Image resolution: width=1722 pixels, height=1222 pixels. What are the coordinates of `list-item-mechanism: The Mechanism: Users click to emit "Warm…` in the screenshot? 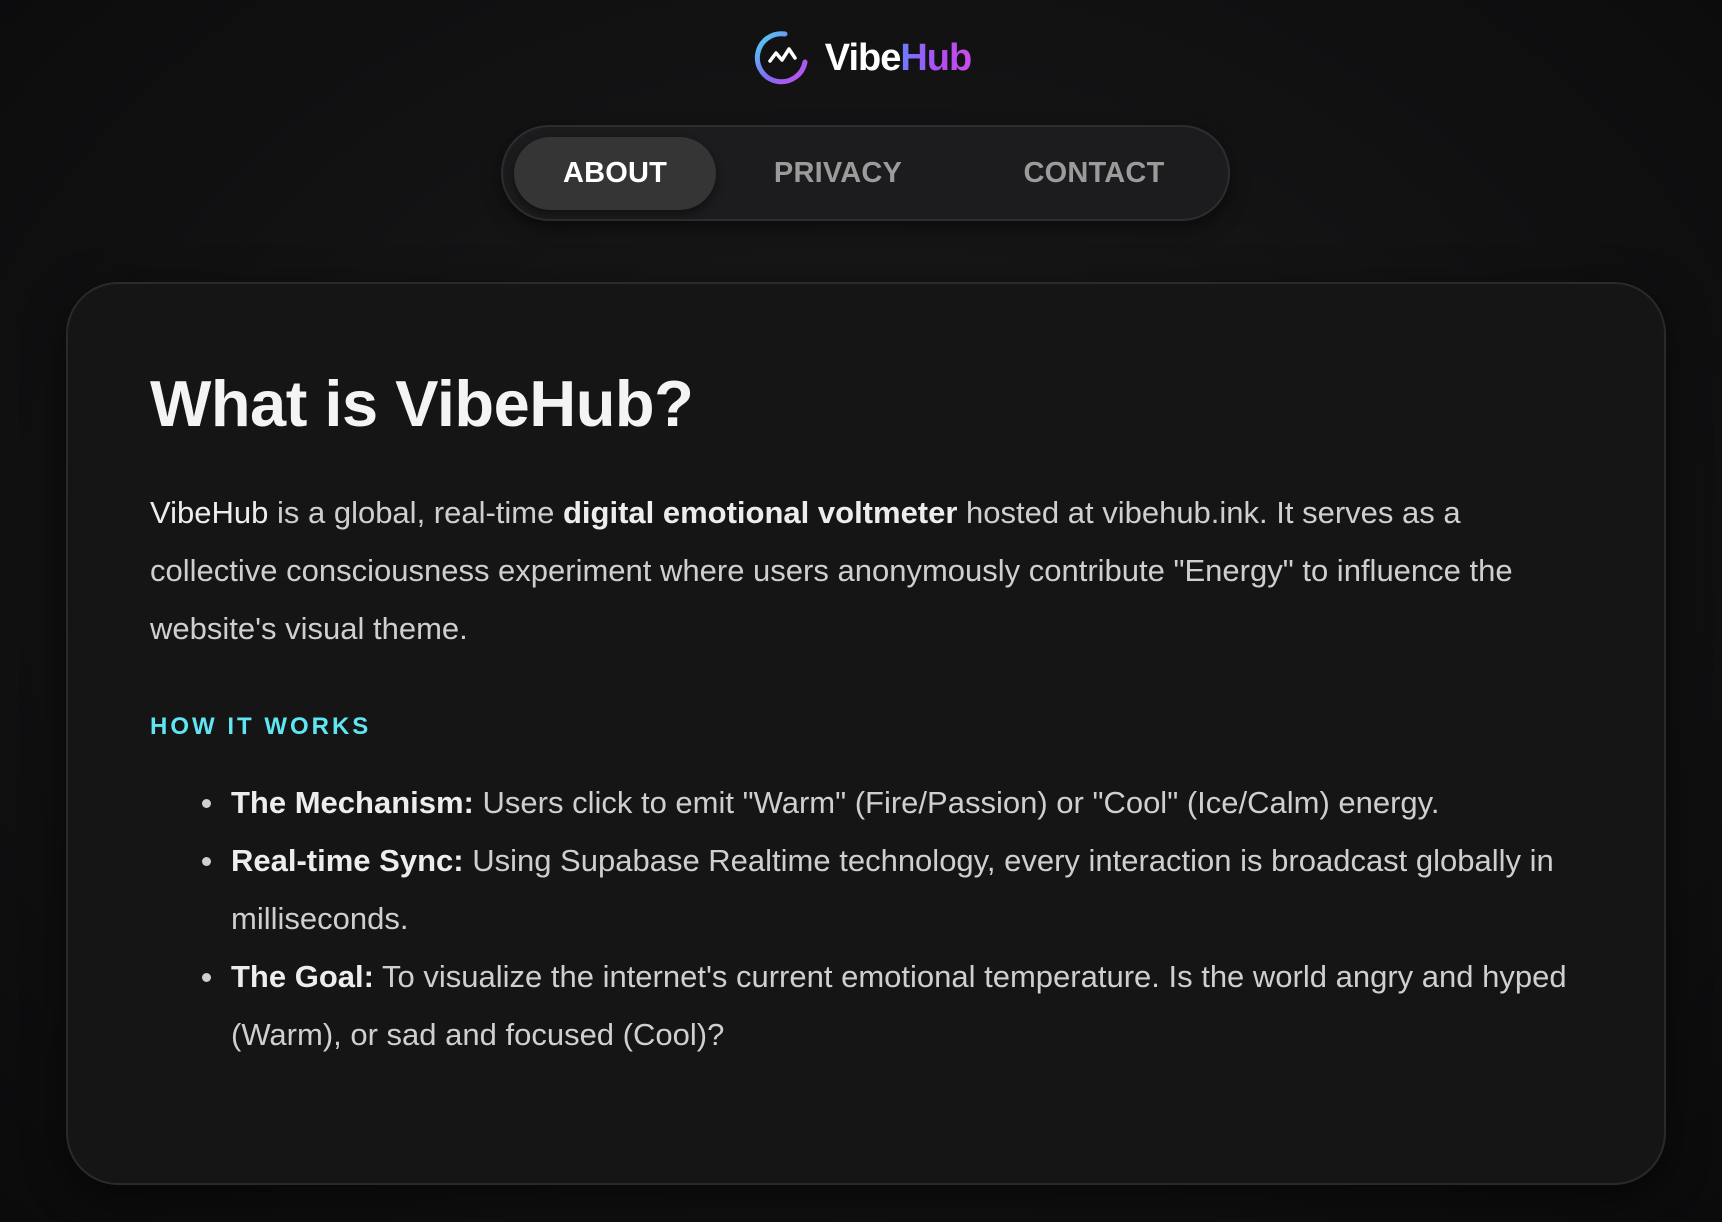 It's located at (890, 803).